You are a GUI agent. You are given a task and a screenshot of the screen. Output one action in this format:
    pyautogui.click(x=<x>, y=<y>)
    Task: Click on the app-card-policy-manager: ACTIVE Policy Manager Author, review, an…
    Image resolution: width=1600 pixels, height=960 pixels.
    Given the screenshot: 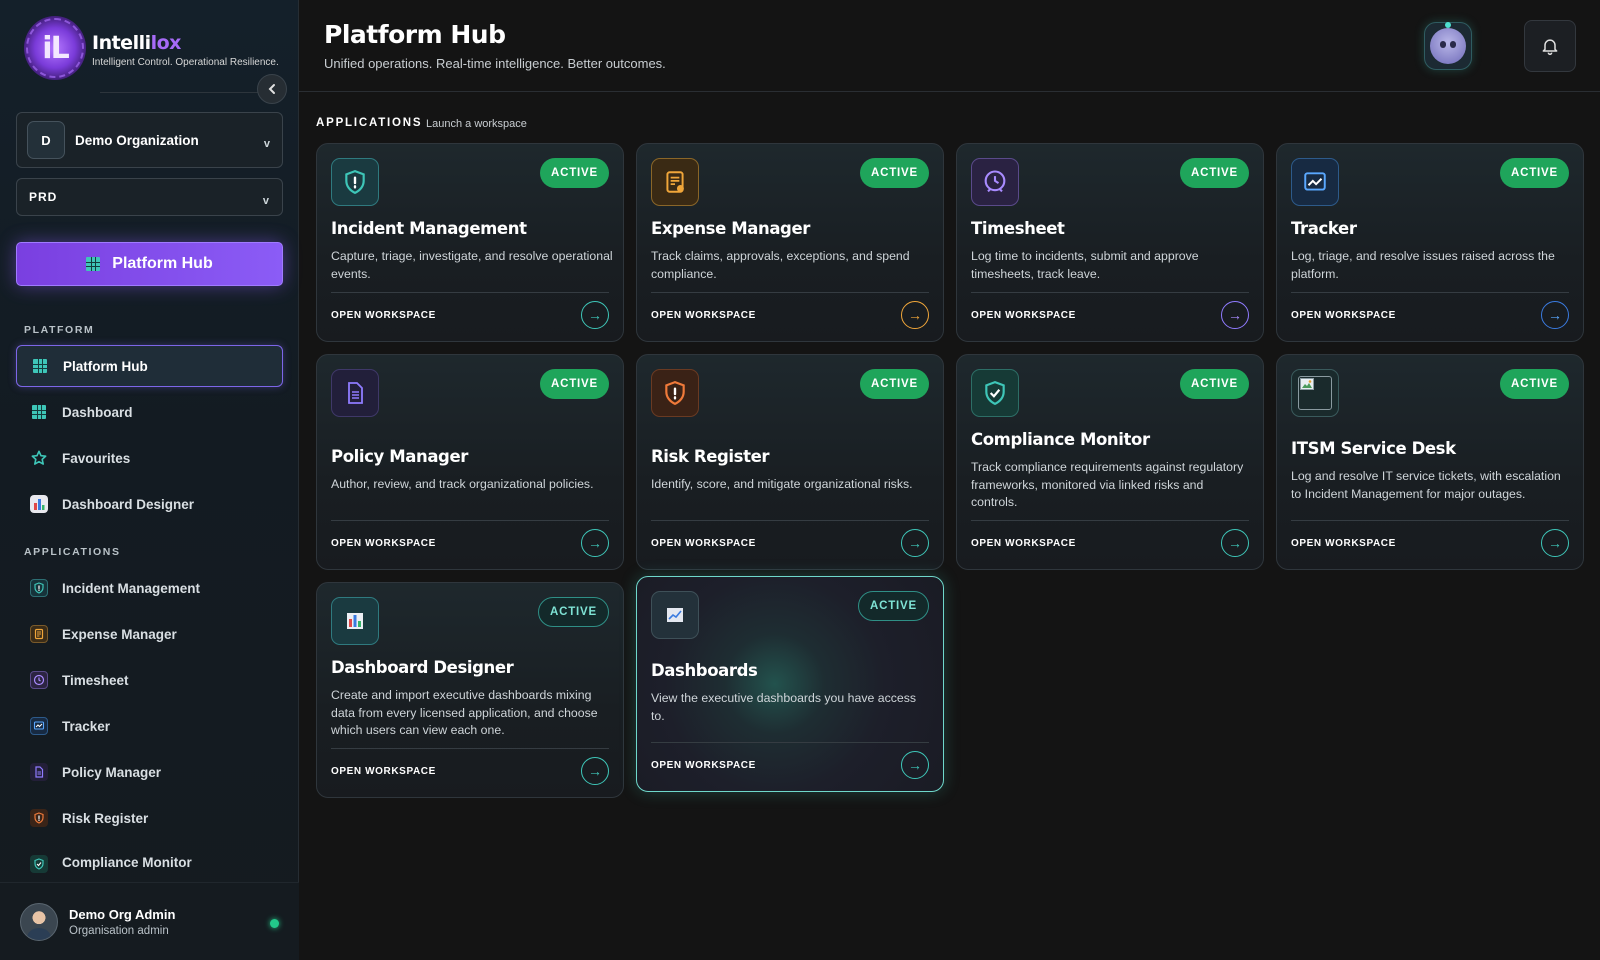 What is the action you would take?
    pyautogui.click(x=470, y=462)
    